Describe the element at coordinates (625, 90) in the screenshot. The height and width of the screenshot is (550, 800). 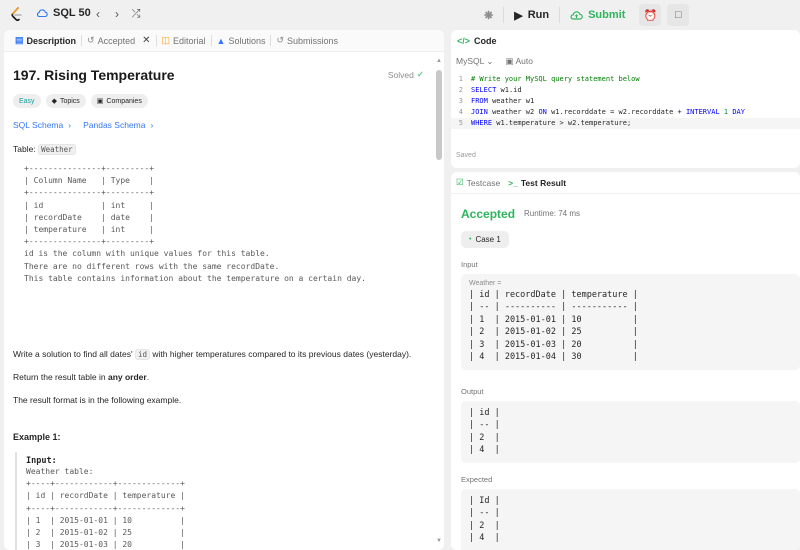
I see `code-line: 2 SELECT w1.id` at that location.